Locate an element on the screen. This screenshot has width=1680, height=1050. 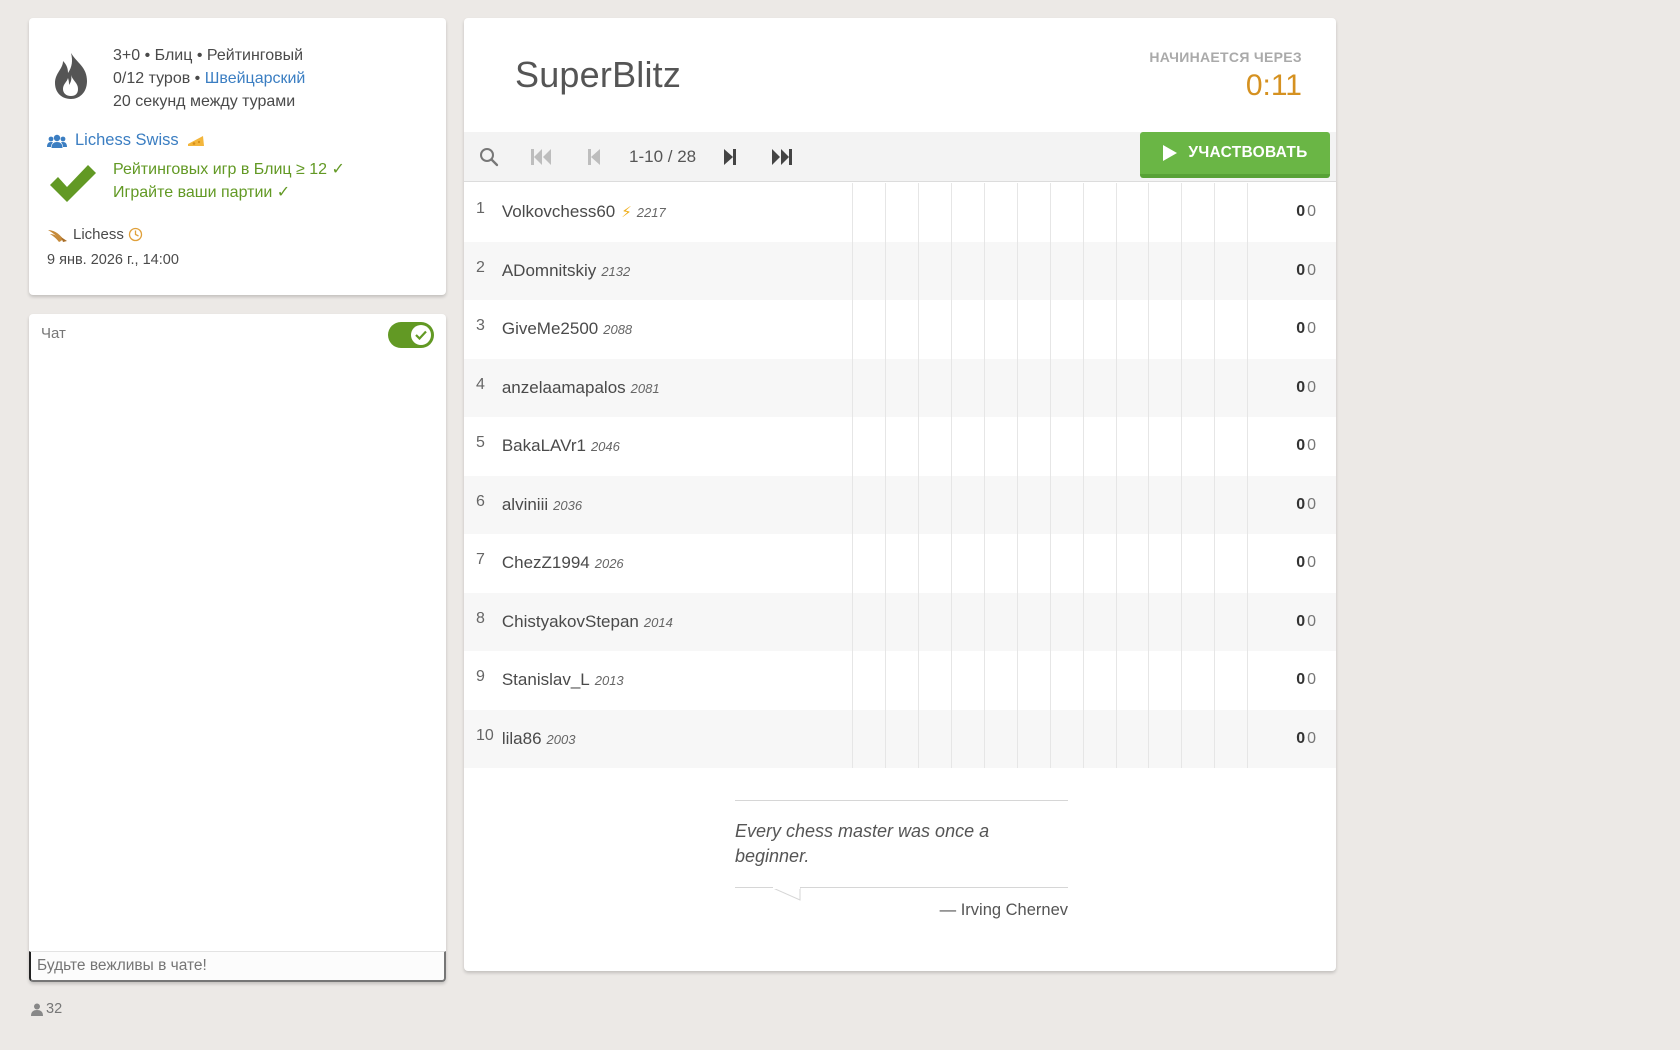
player-name: BakaLAVr1 is located at coordinates (544, 445).